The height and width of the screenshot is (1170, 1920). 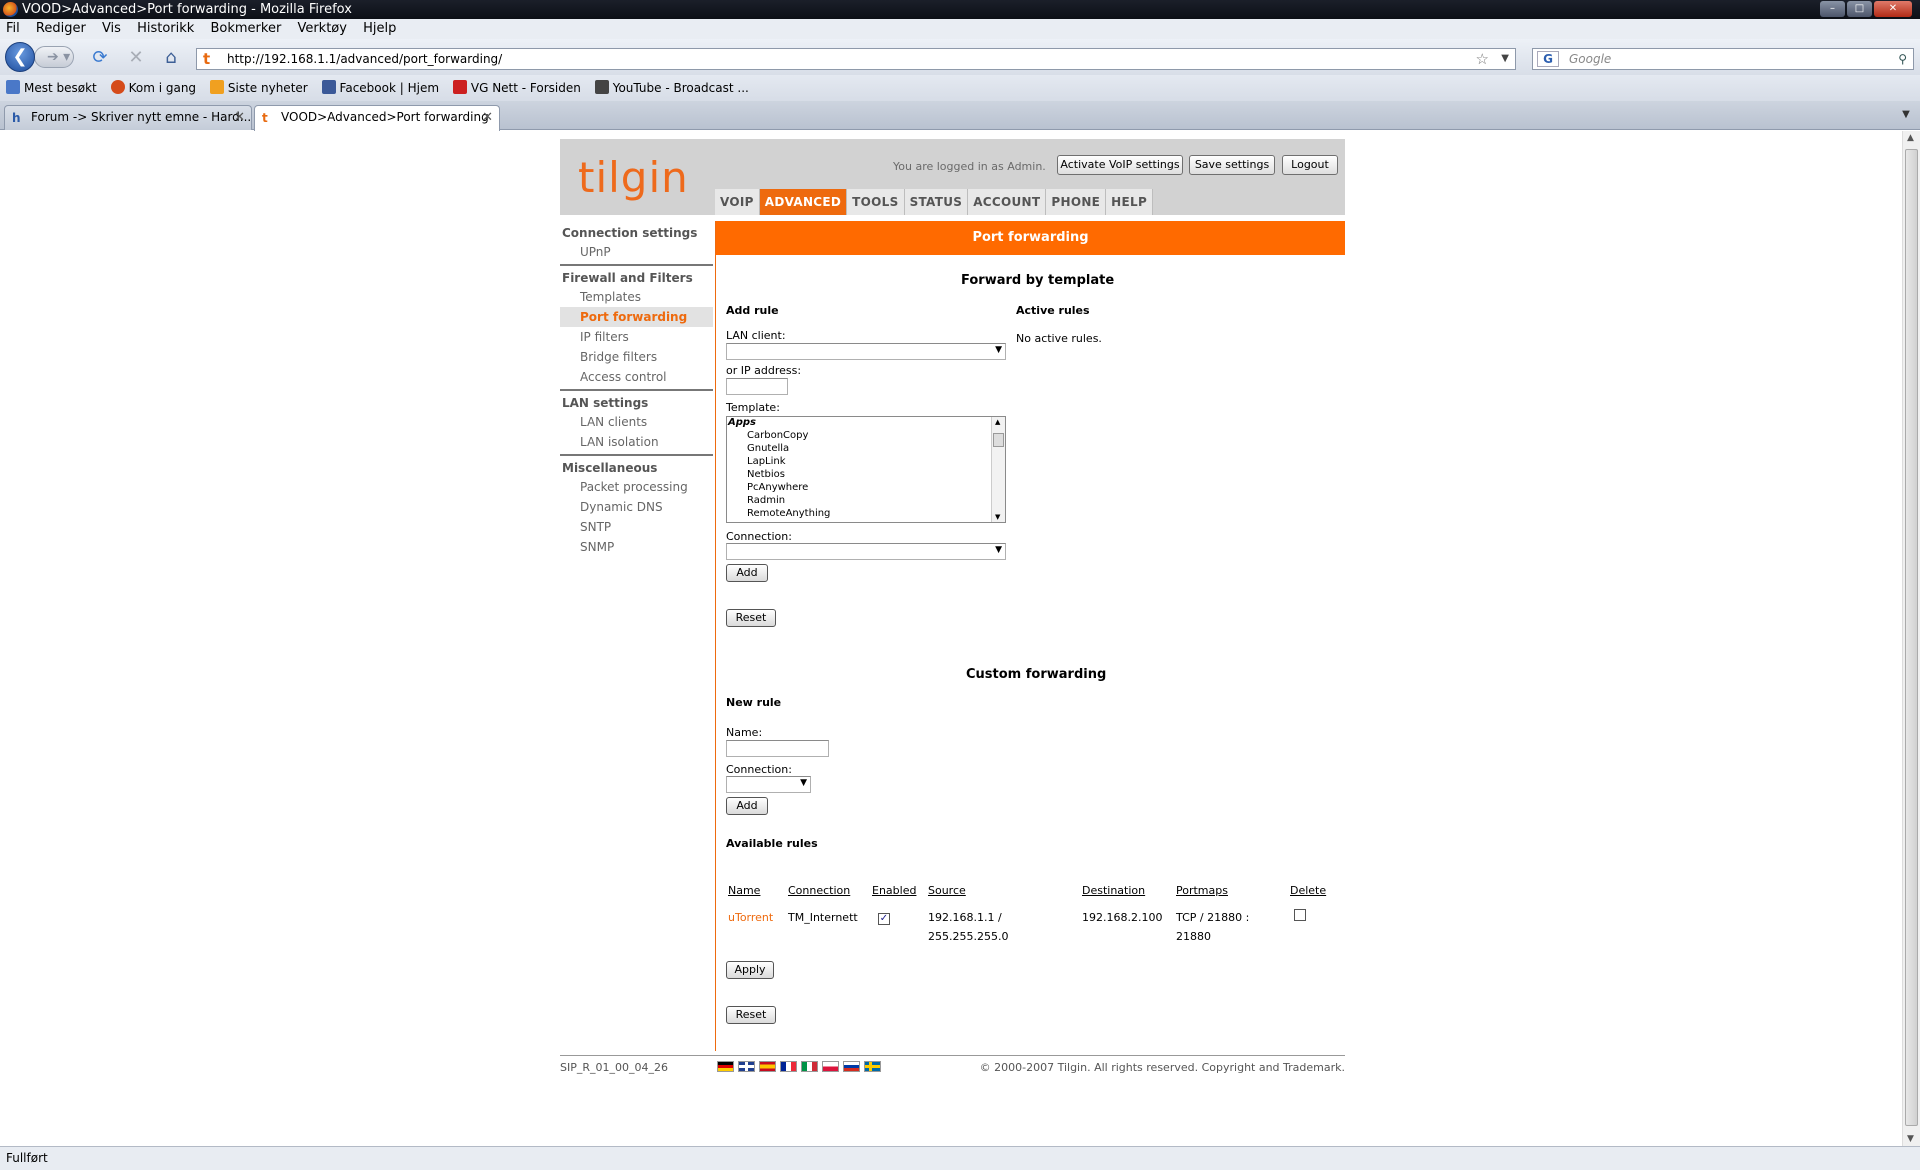 What do you see at coordinates (380, 88) in the screenshot?
I see `bookmark-facebook: Facebook | Hjem` at bounding box center [380, 88].